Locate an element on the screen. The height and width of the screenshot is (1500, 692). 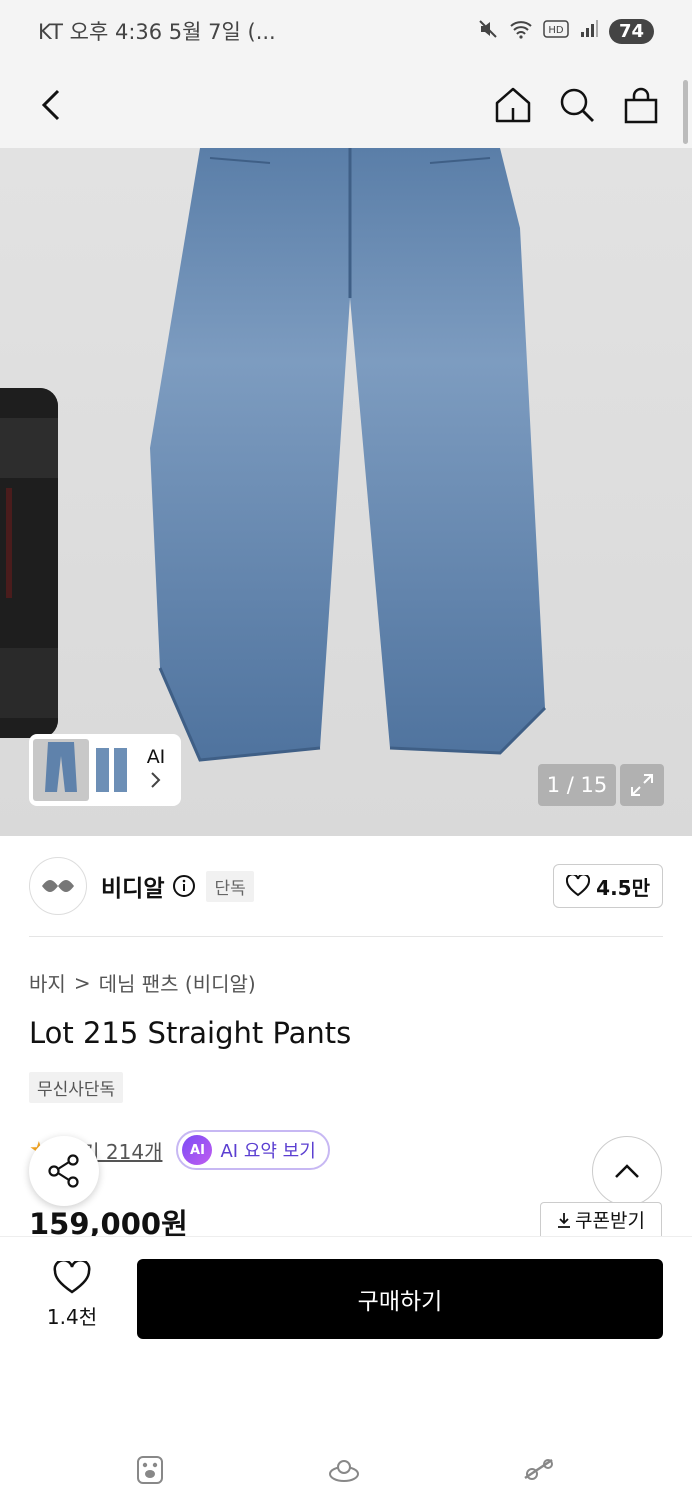
back-button is located at coordinates (51, 105).